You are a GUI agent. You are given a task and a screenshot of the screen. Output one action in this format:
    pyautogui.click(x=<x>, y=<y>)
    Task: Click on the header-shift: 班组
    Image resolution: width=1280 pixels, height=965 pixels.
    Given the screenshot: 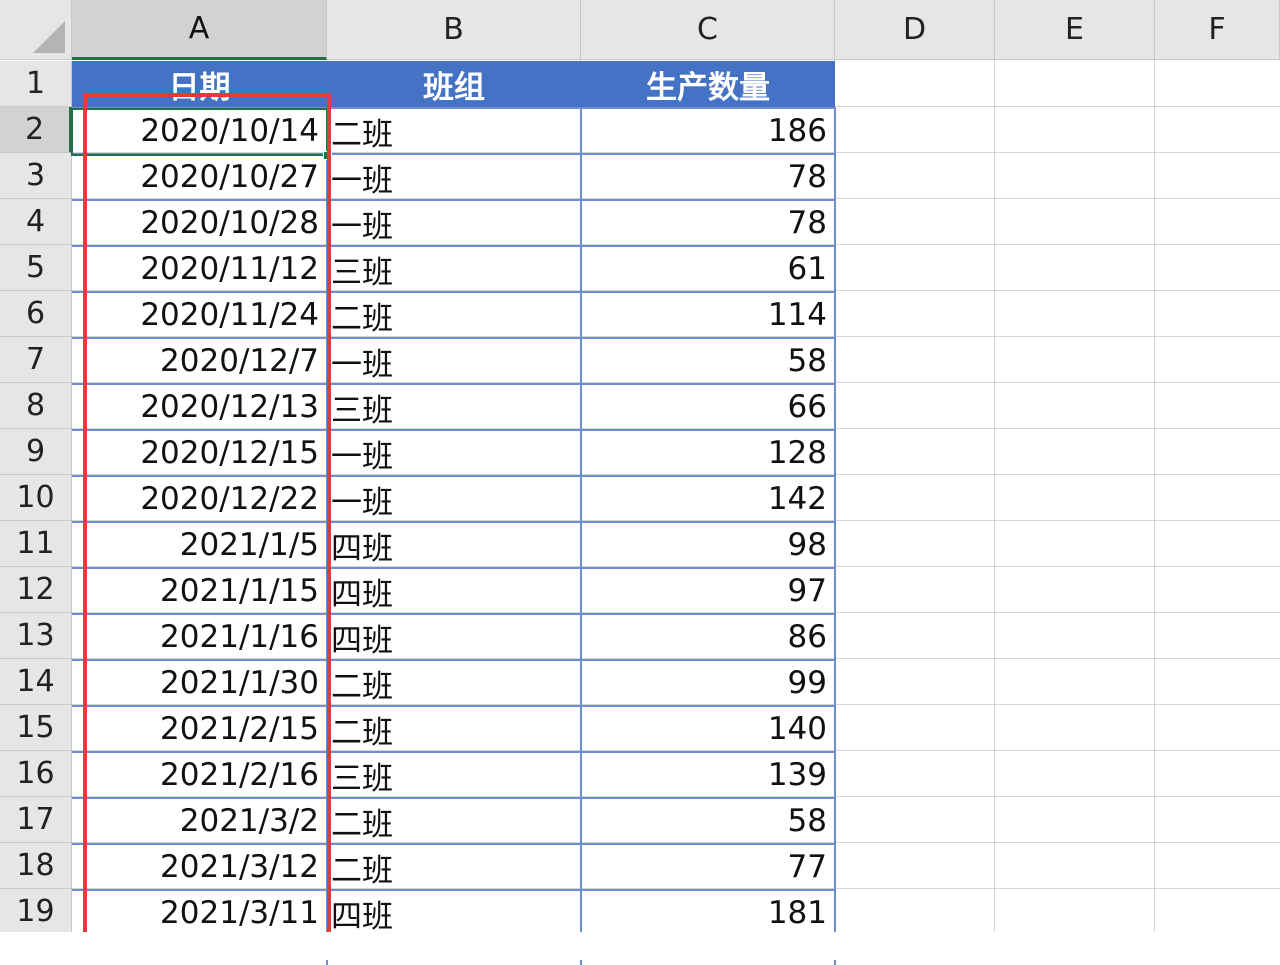 What is the action you would take?
    pyautogui.click(x=454, y=84)
    